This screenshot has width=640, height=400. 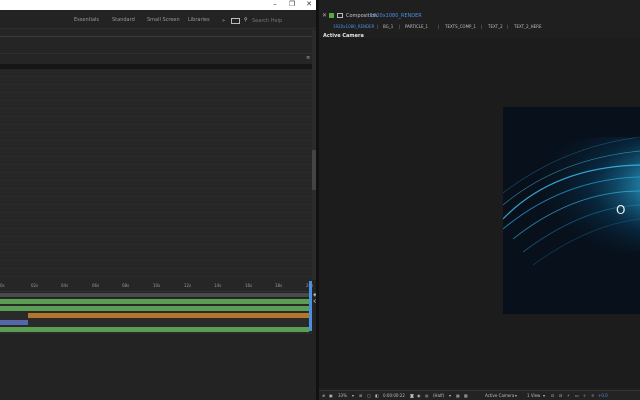 I want to click on tab-texts-comp-1: TEXTS_COMP_1, so click(x=460, y=26).